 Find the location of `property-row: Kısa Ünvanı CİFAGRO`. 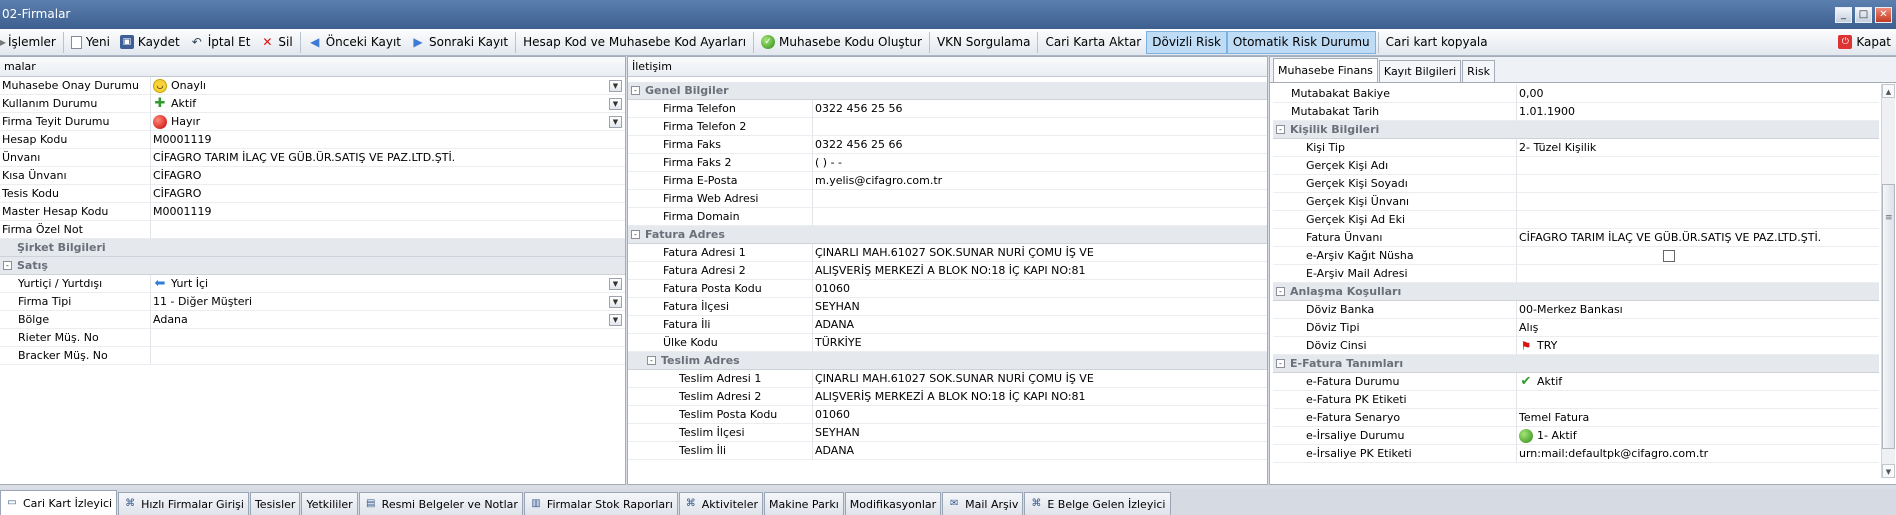

property-row: Kısa Ünvanı CİFAGRO is located at coordinates (312, 175).